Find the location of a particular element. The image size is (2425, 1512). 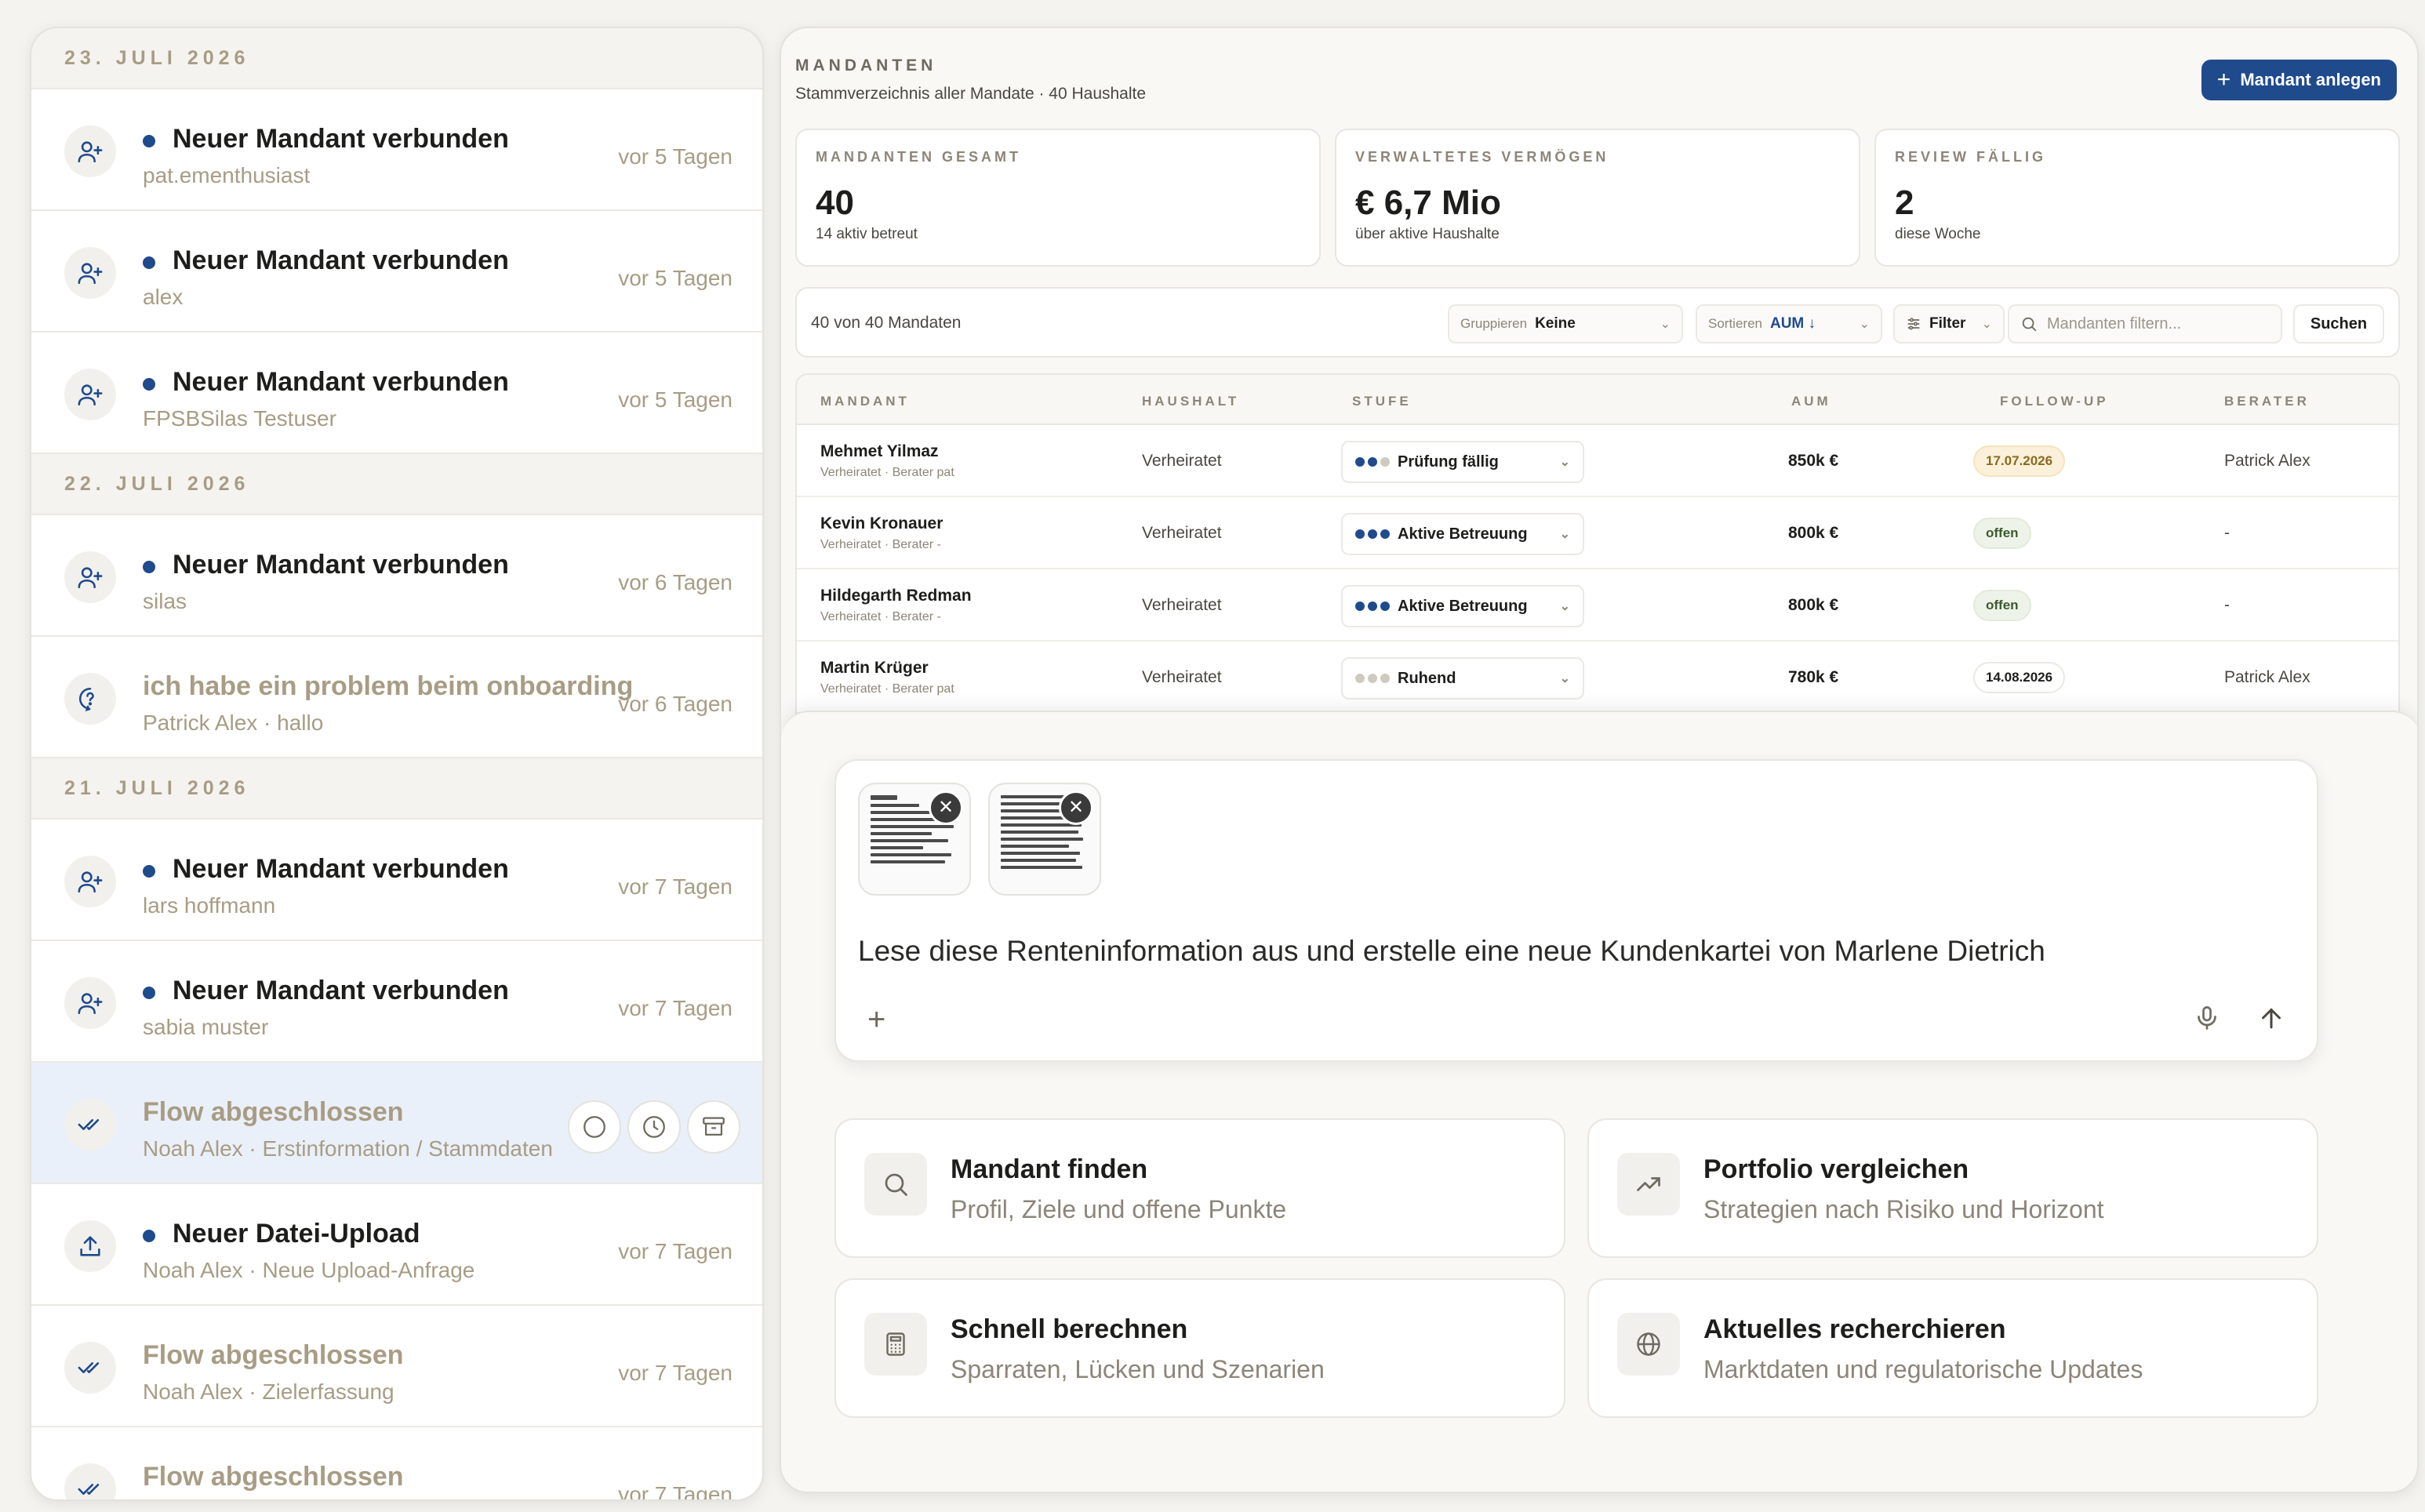

search-button: Suchen is located at coordinates (2339, 323).